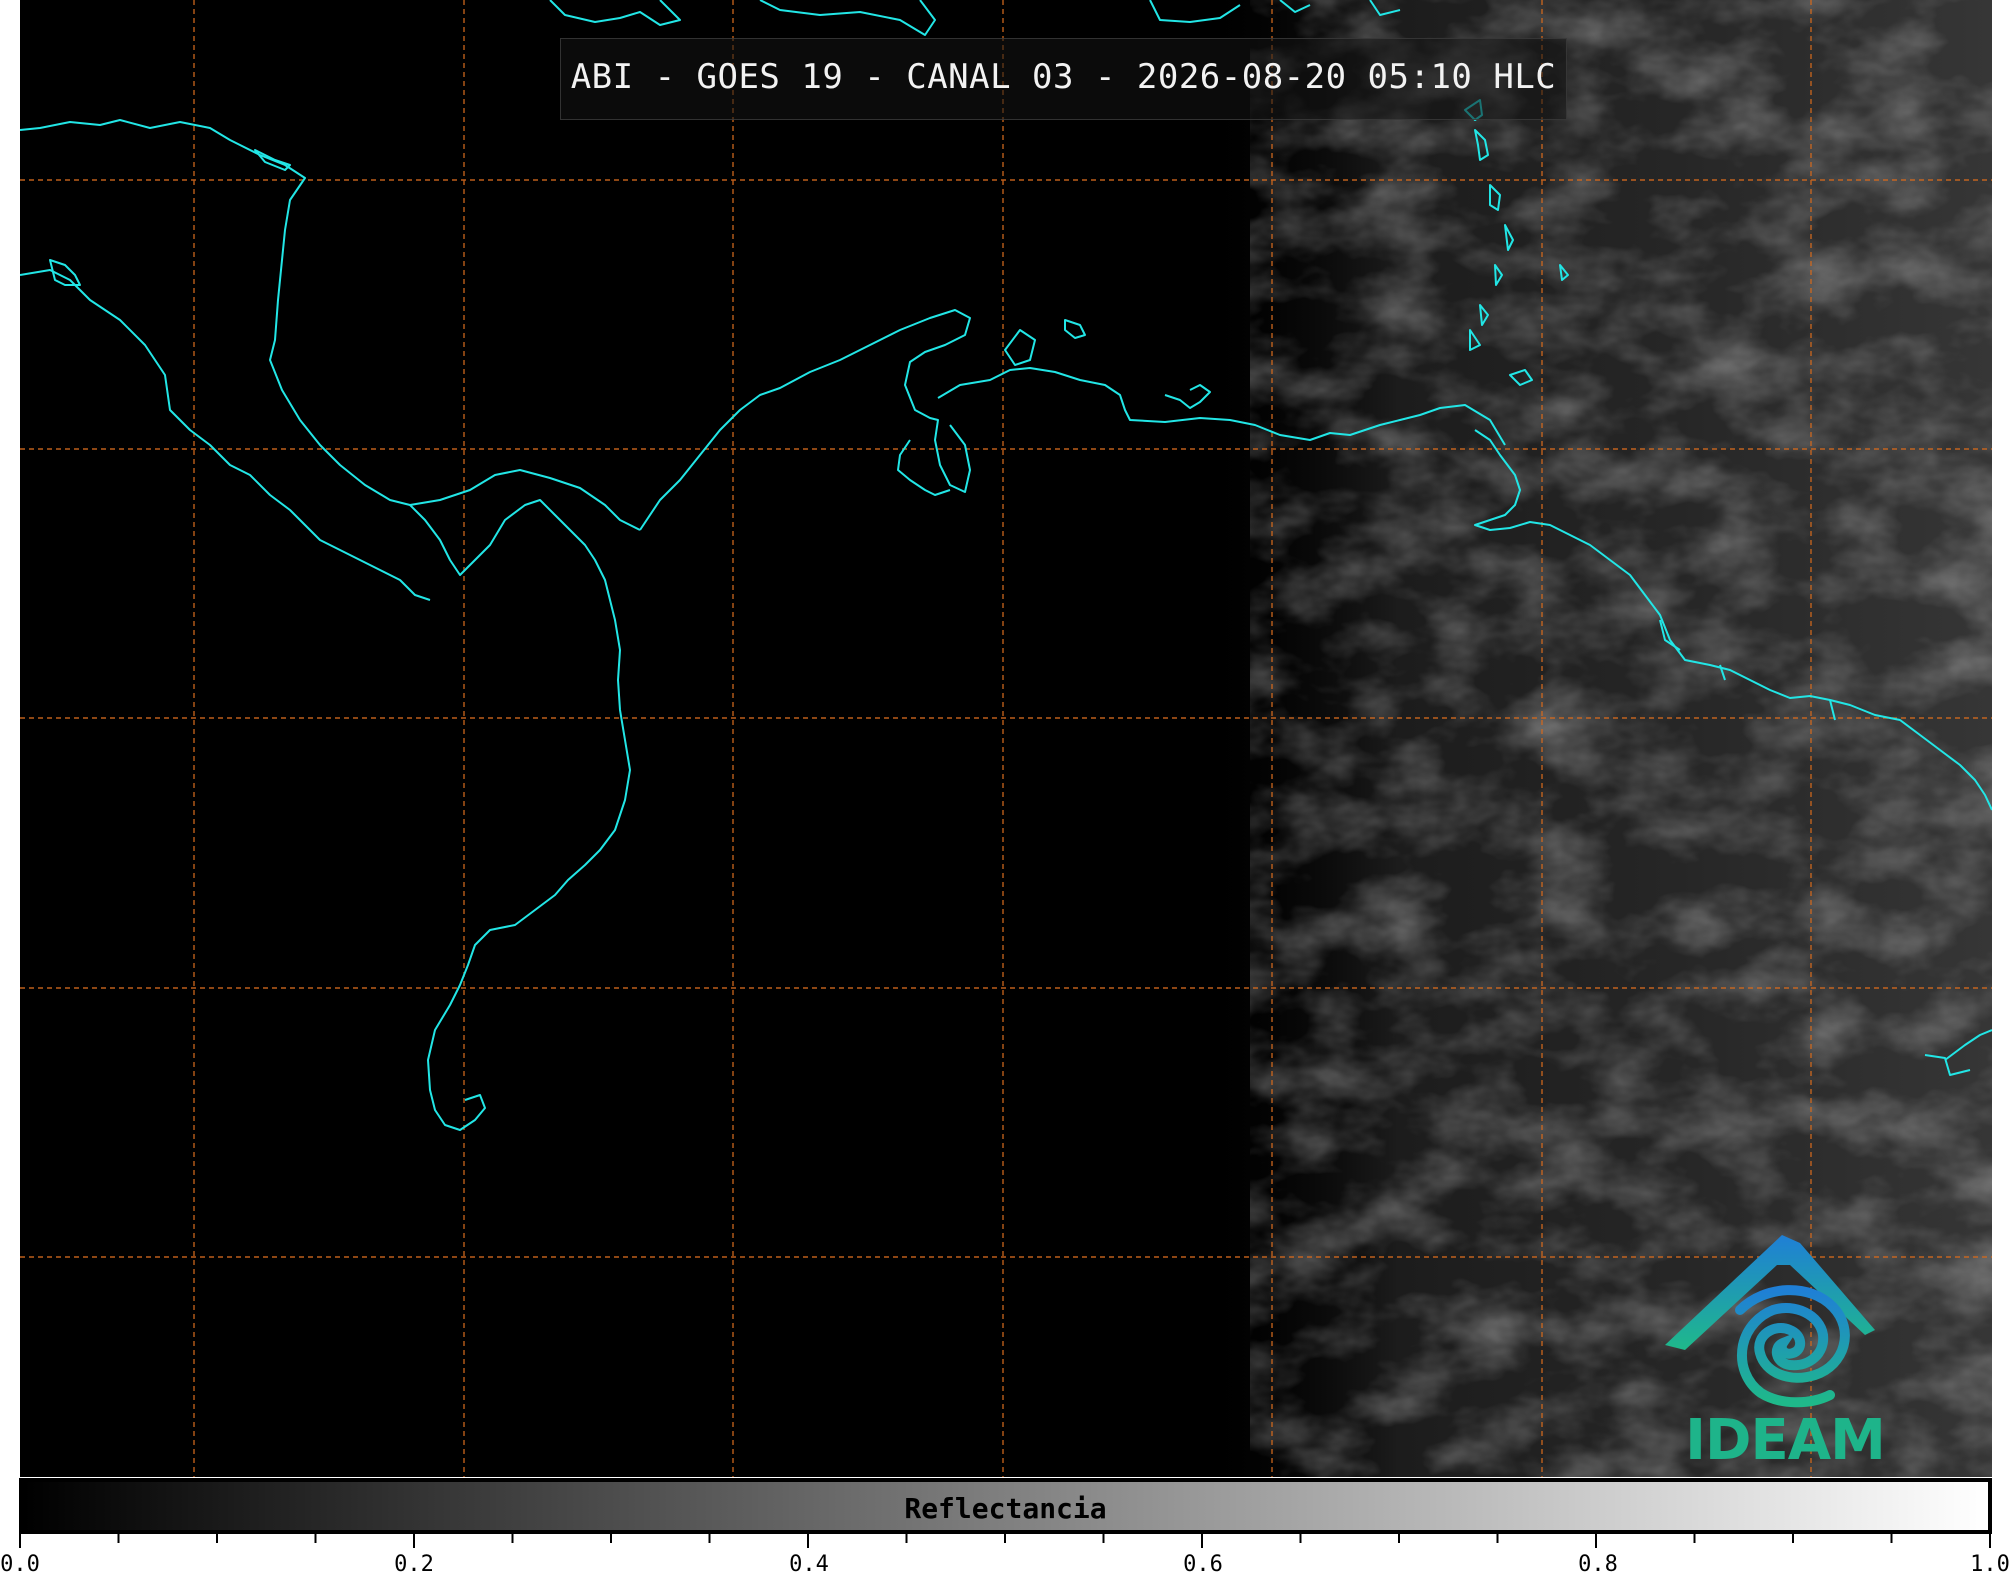  Describe the element at coordinates (1203, 1564) in the screenshot. I see `colorbar-tick-label: 0.6` at that location.